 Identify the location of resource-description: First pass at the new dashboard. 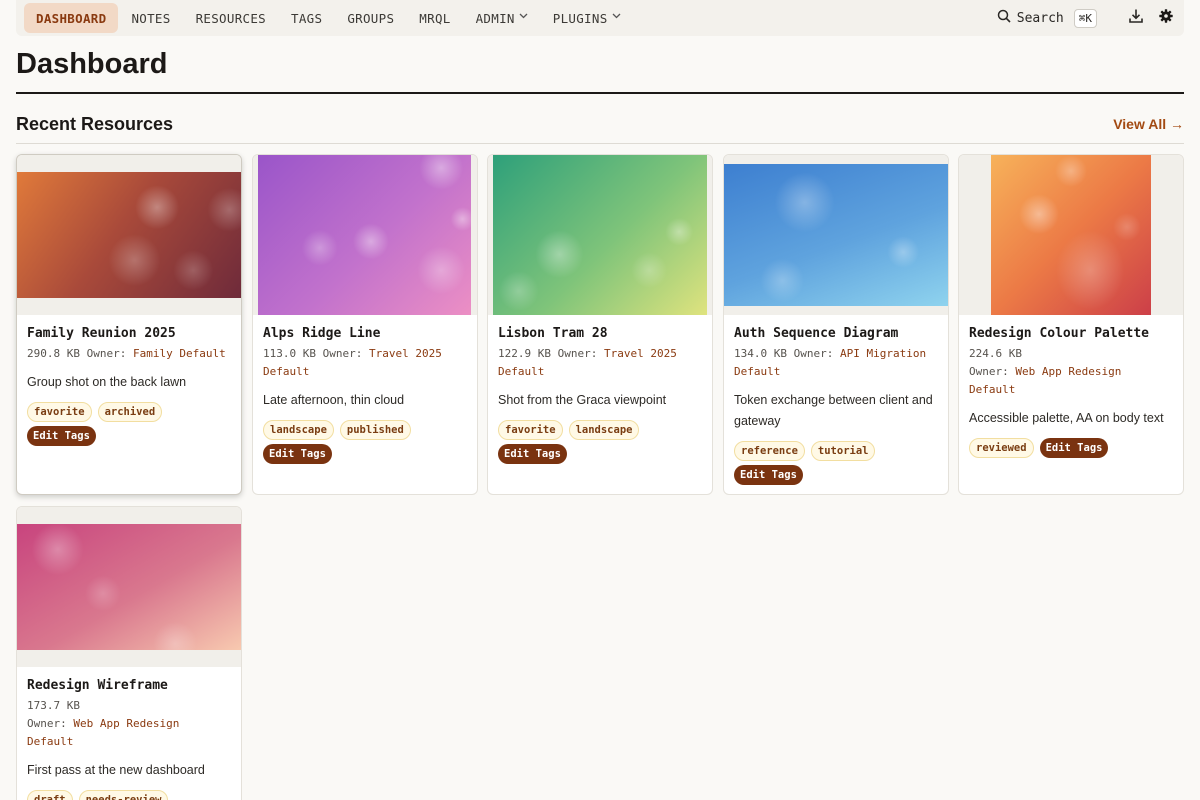
(116, 770).